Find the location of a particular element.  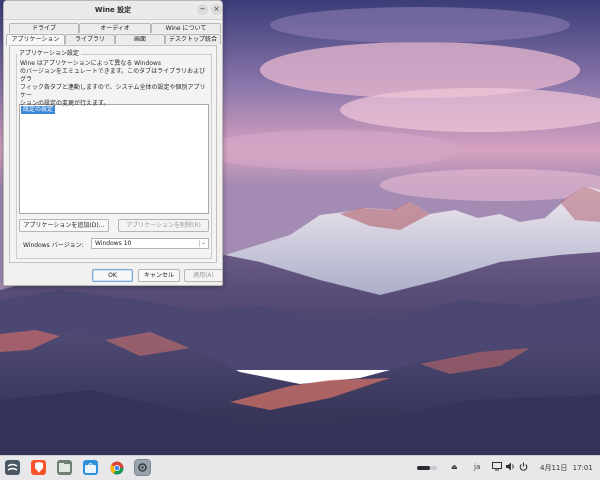

close-icon: × is located at coordinates (216, 9).